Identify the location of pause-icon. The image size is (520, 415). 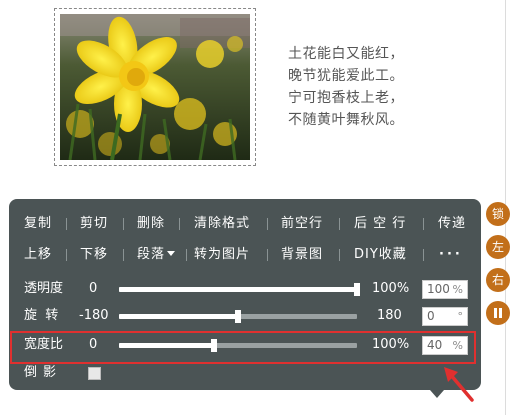
(498, 313).